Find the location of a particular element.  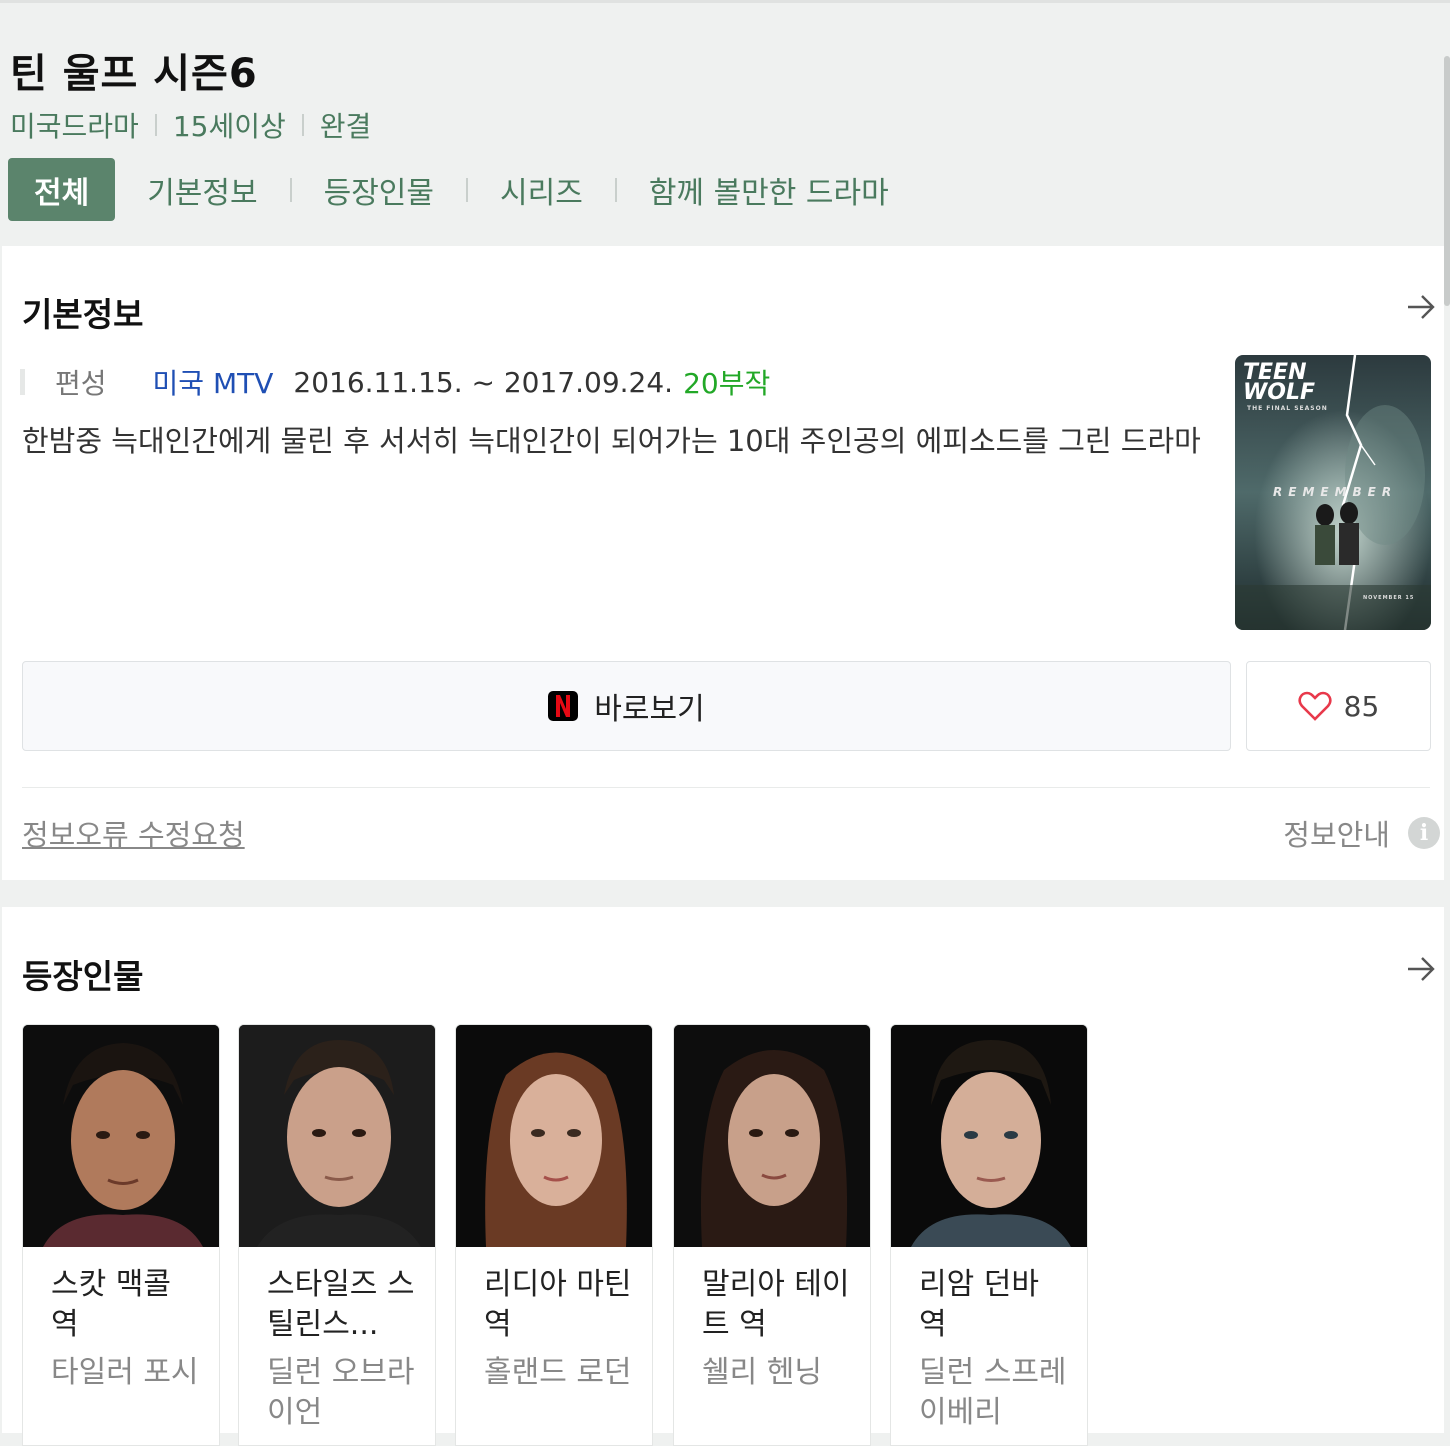

tab-basic-info: 기본정보 is located at coordinates (202, 190).